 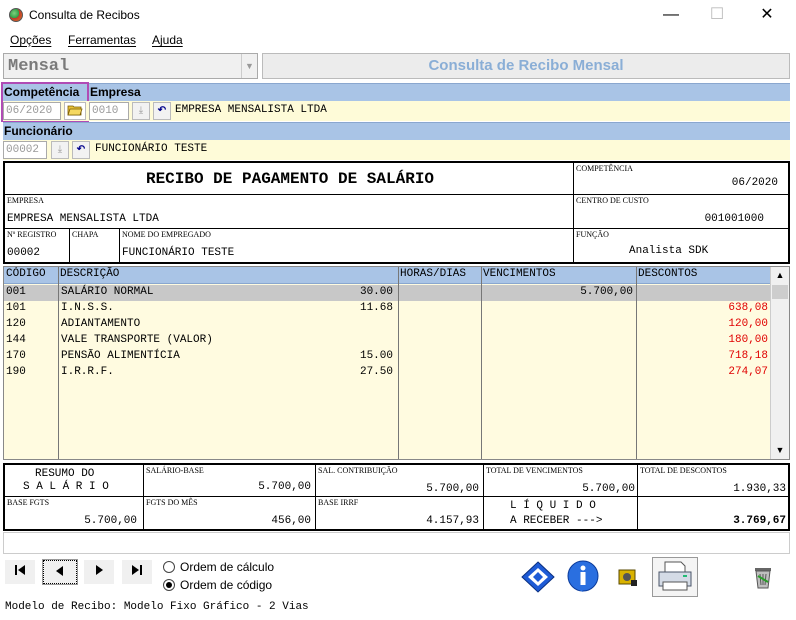 I want to click on table-row: 170 PENSÃO ALIMENTÍCIA 15.00 718,18, so click(x=387, y=357).